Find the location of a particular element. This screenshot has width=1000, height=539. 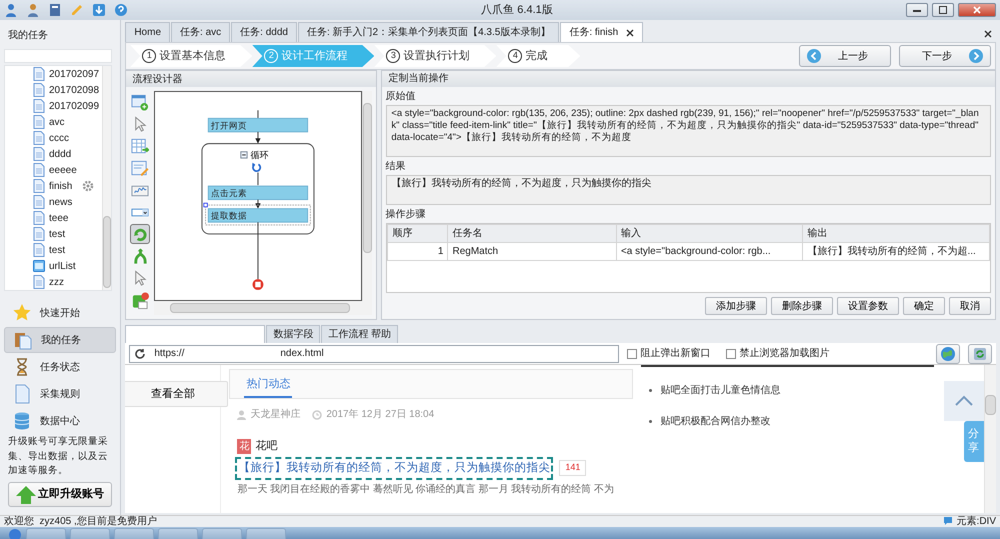

connector-line is located at coordinates (258, 179).